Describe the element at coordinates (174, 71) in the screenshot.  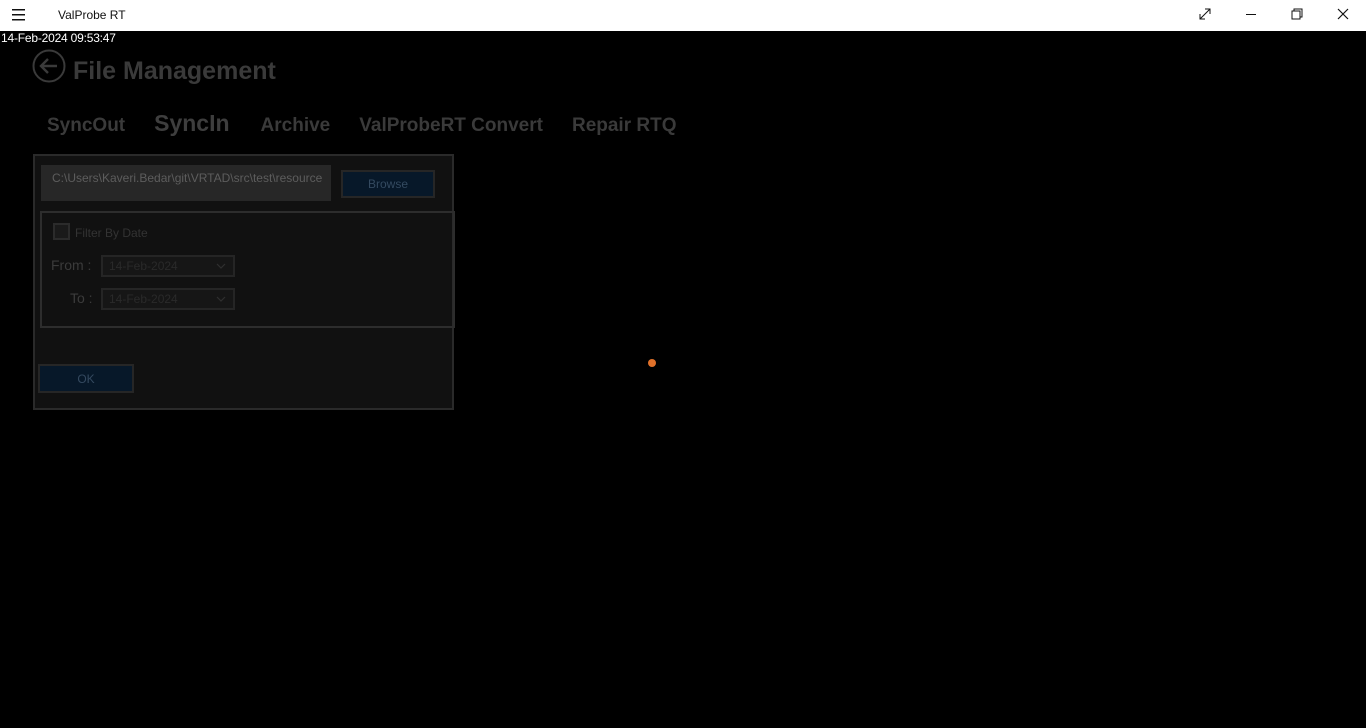
I see `page-title: File Management` at that location.